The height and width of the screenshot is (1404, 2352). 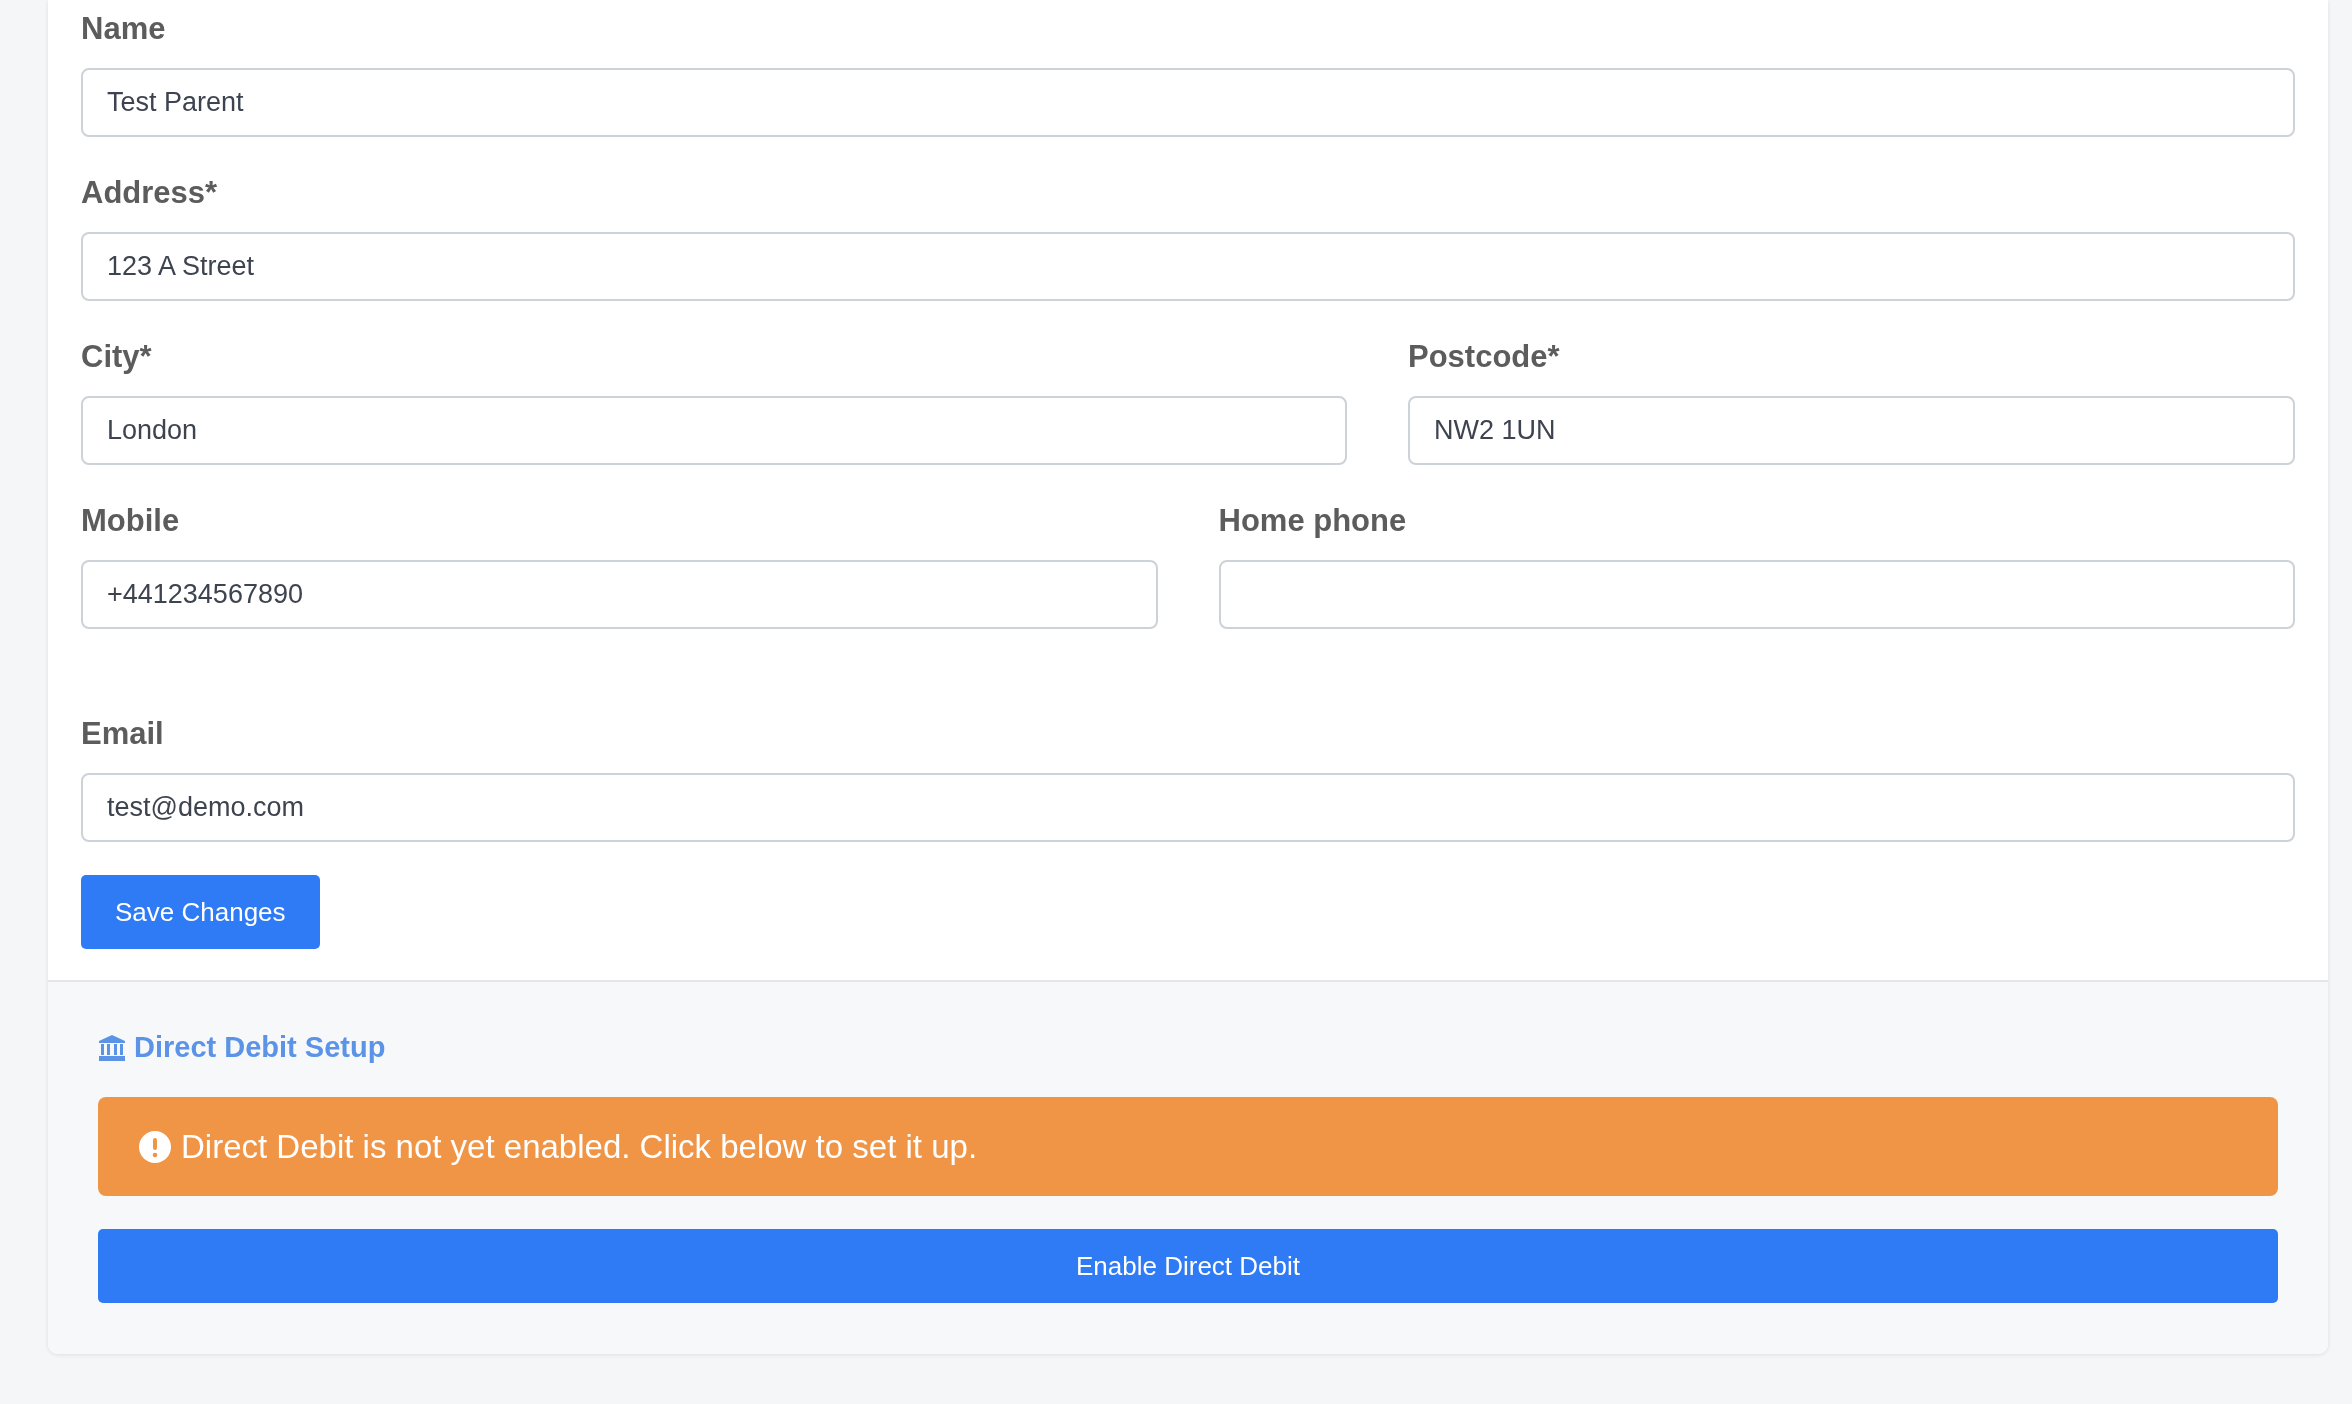 I want to click on exclamation-icon, so click(x=155, y=1146).